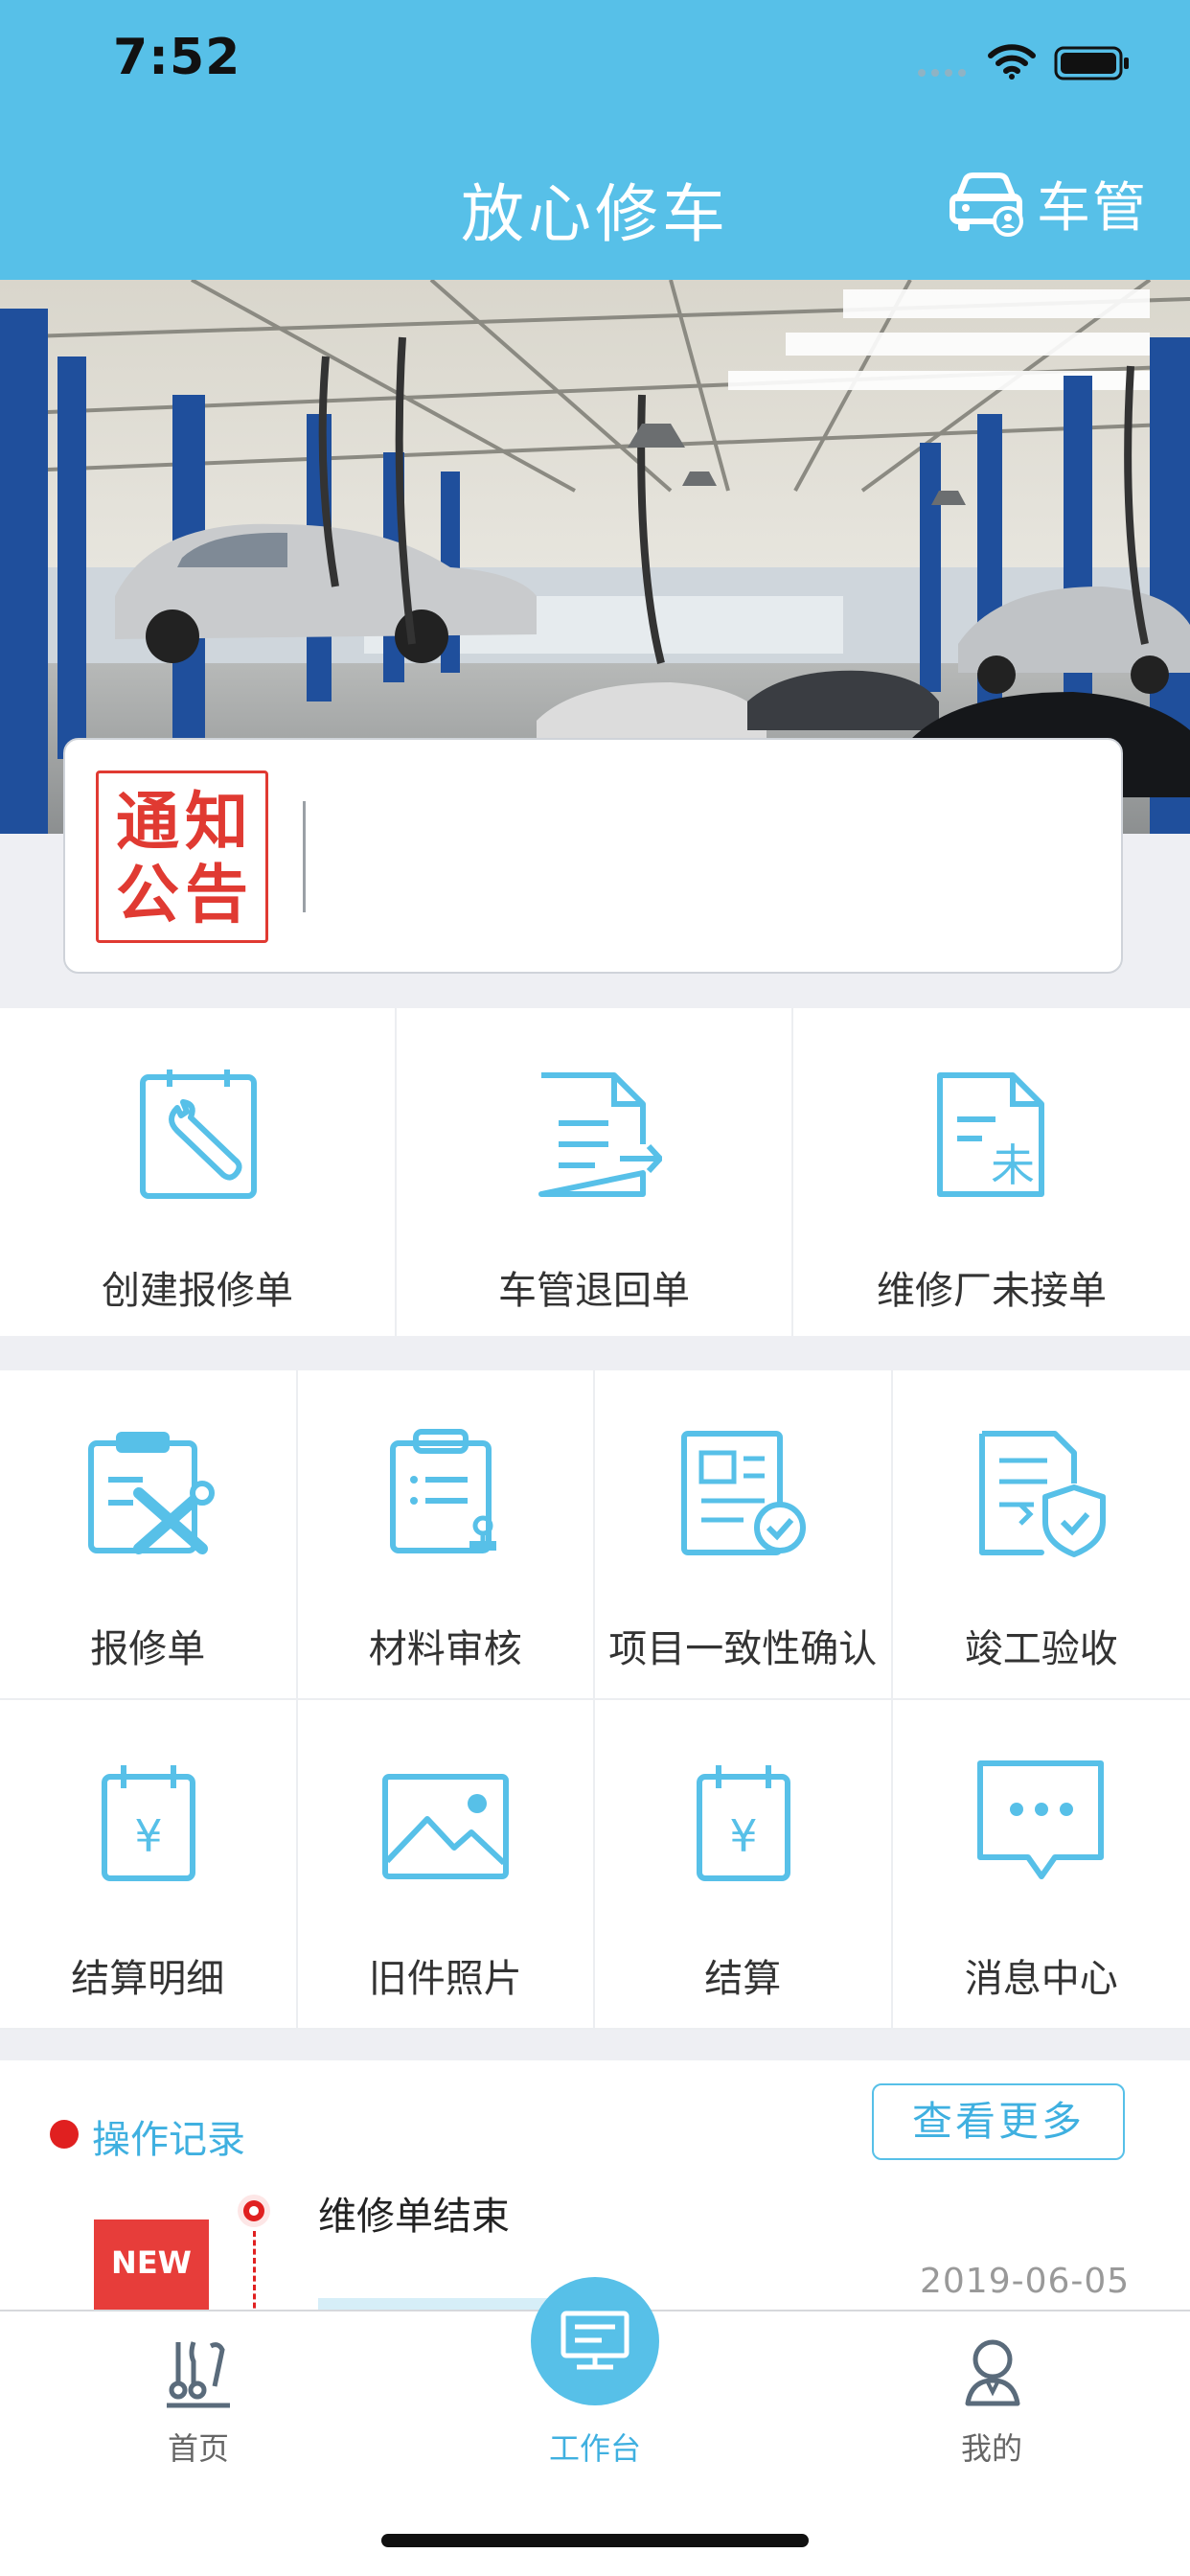 The height and width of the screenshot is (2576, 1190). Describe the element at coordinates (198, 2448) in the screenshot. I see `tab-home-label: 首页` at that location.